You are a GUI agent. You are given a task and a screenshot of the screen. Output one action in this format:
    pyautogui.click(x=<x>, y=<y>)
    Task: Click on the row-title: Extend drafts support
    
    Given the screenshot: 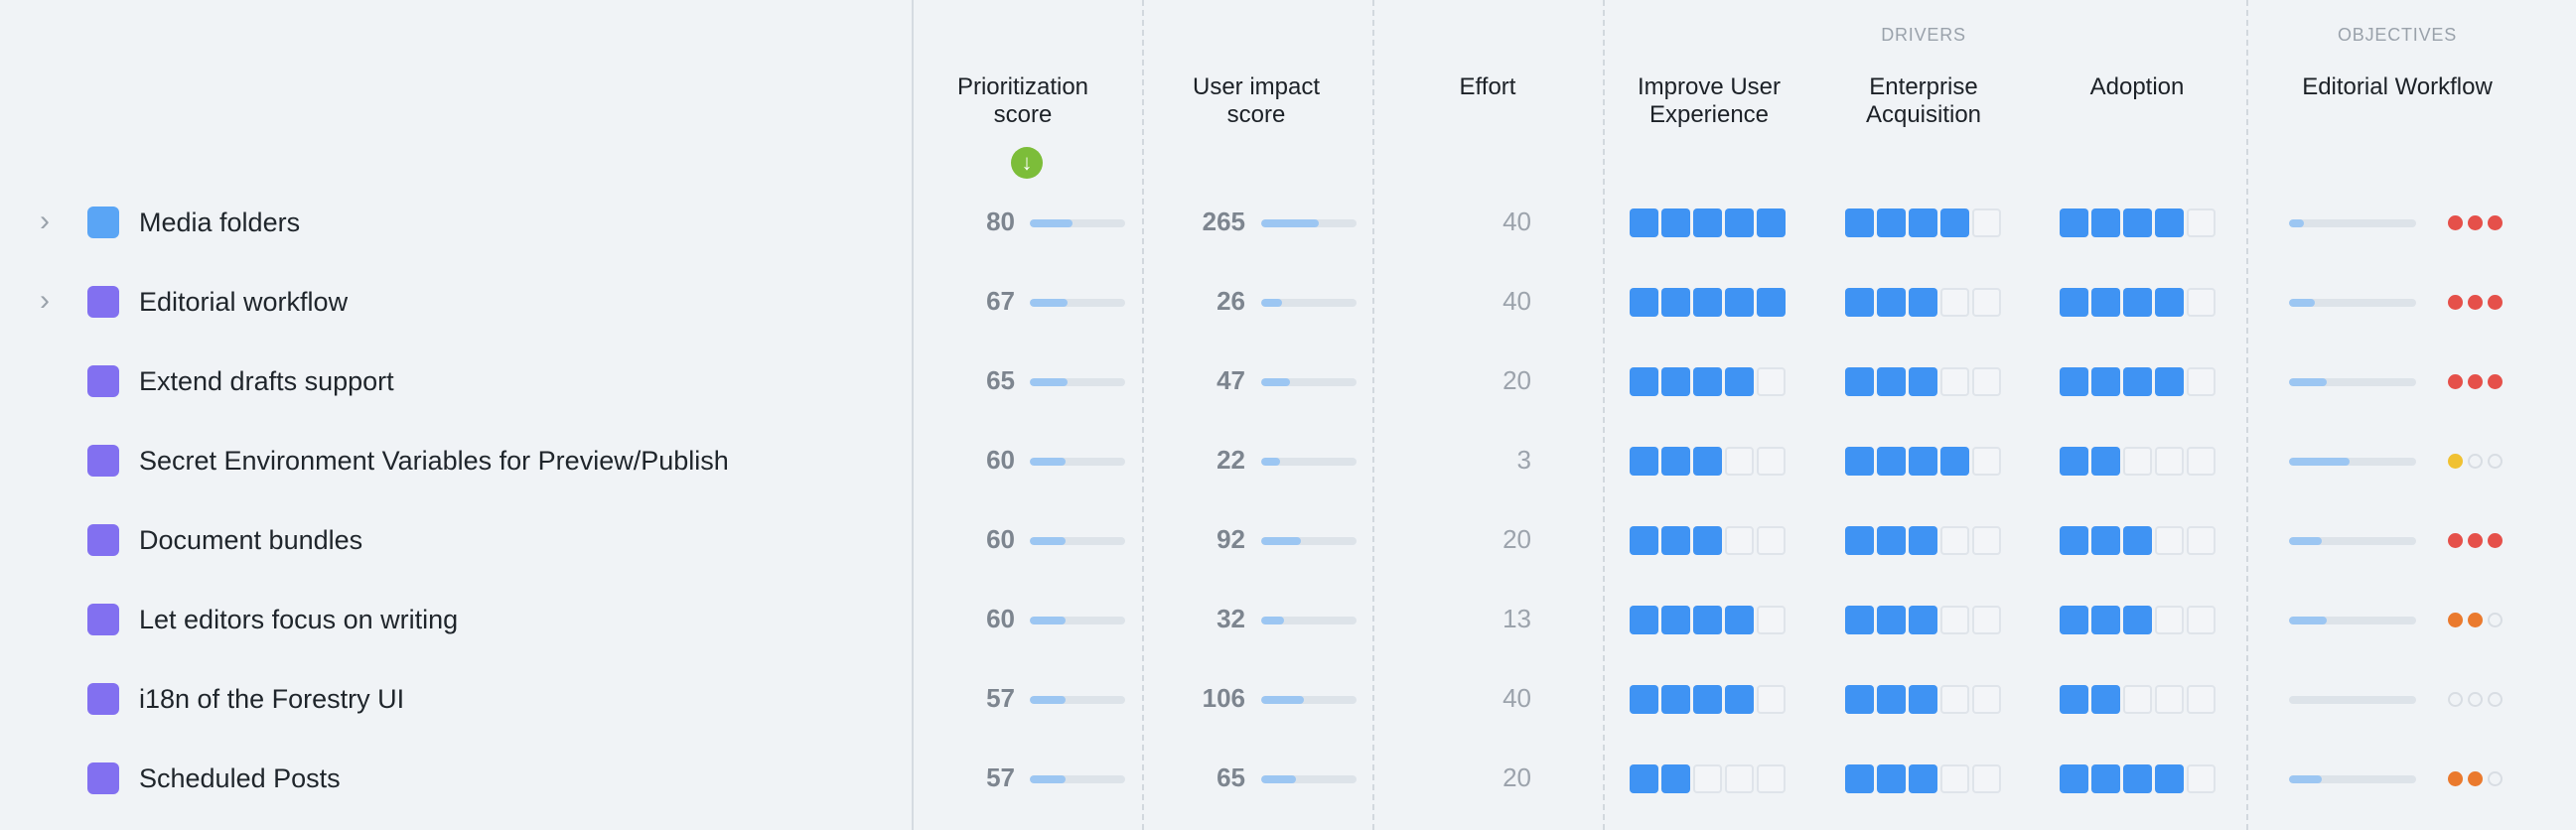 What is the action you would take?
    pyautogui.click(x=266, y=381)
    